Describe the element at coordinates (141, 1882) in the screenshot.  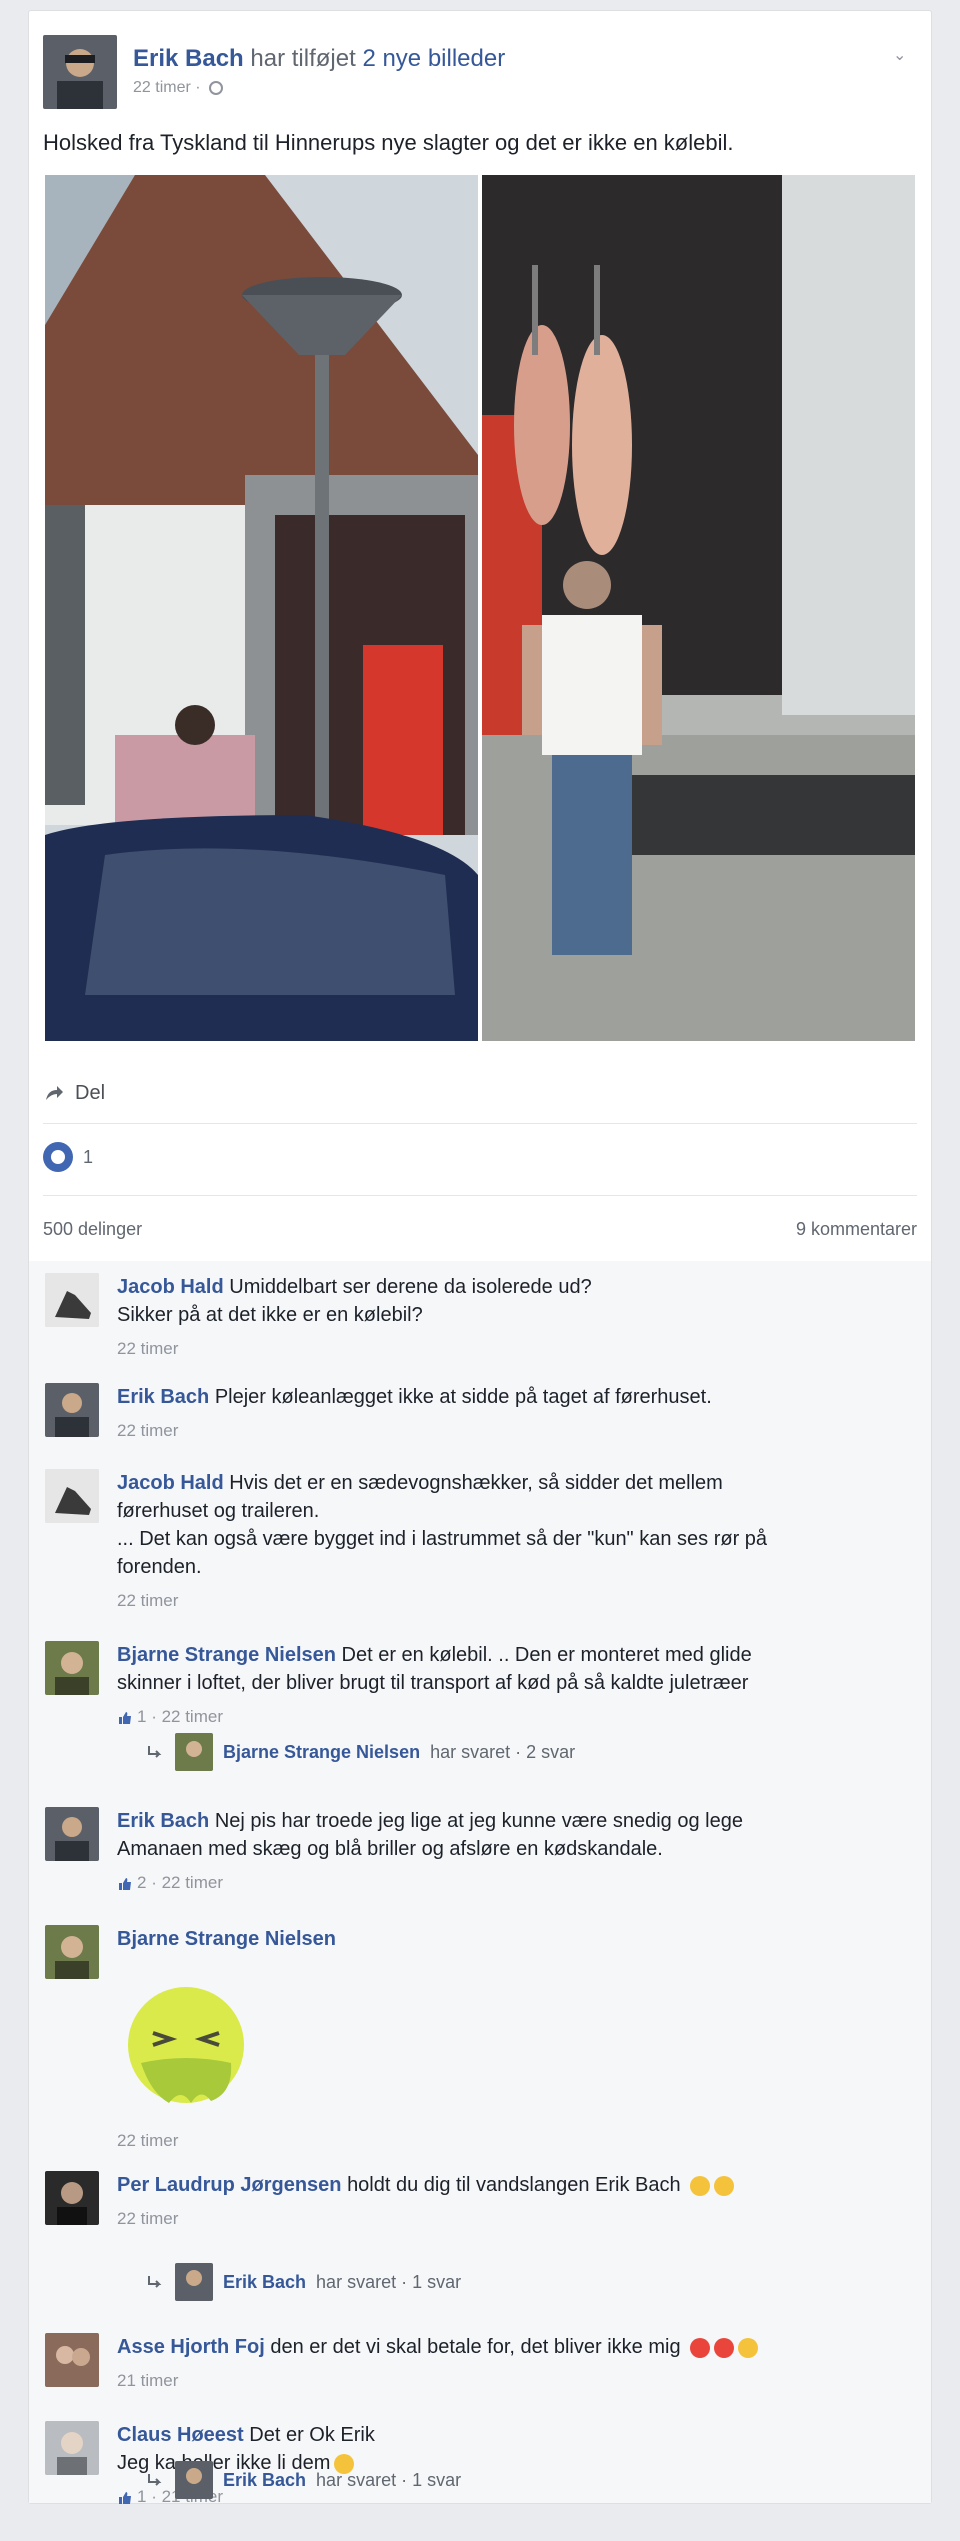
I see `comment-likes: 2` at that location.